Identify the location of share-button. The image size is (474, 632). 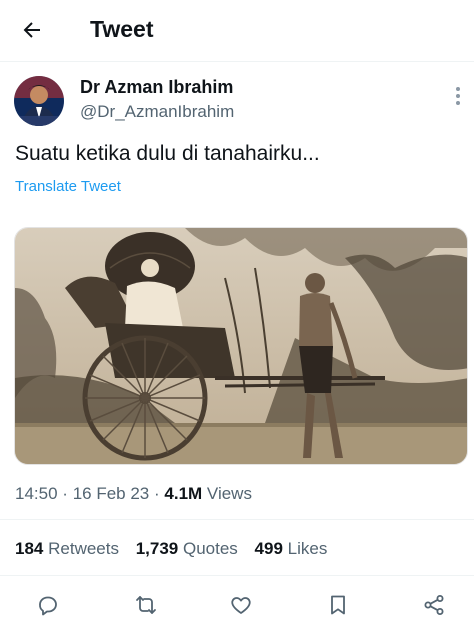
(434, 605).